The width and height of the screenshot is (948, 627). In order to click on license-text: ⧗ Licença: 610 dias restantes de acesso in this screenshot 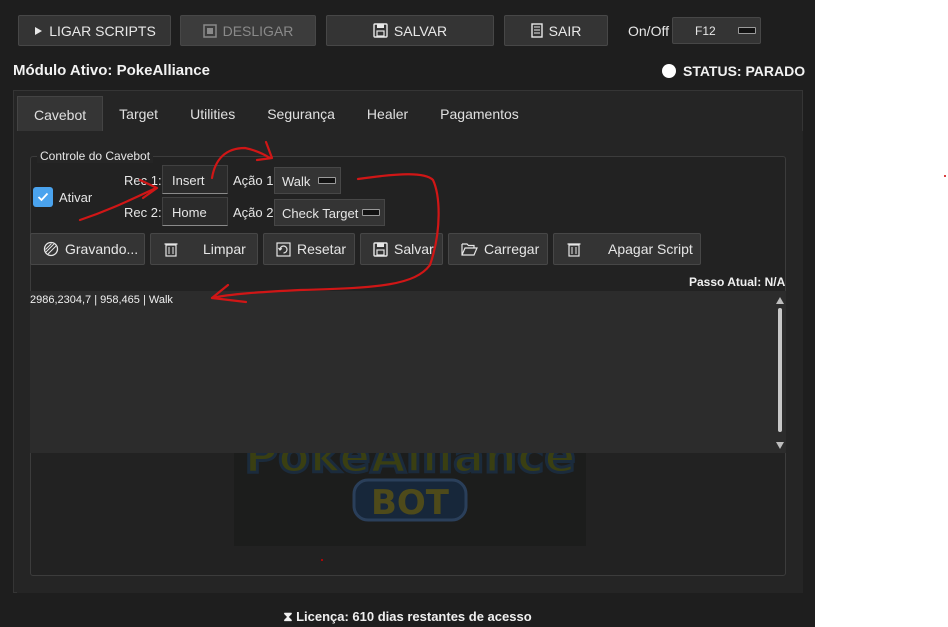, I will do `click(407, 617)`.